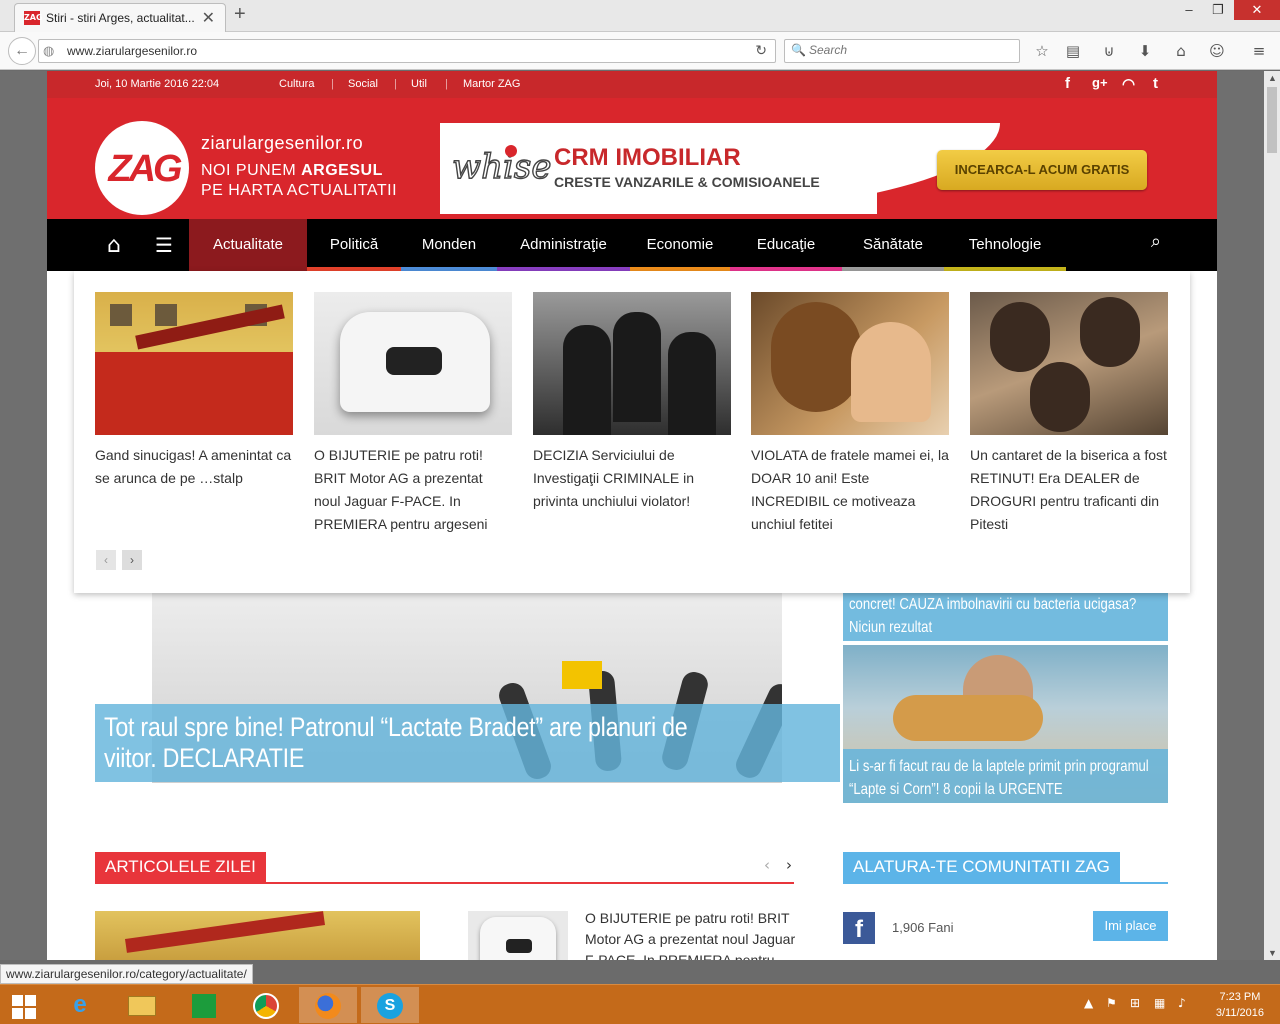 This screenshot has height=1024, width=1280. What do you see at coordinates (120, 17) in the screenshot?
I see `browser-tab: ZAG Stiri - stiri Arges, actualitat... ✕` at bounding box center [120, 17].